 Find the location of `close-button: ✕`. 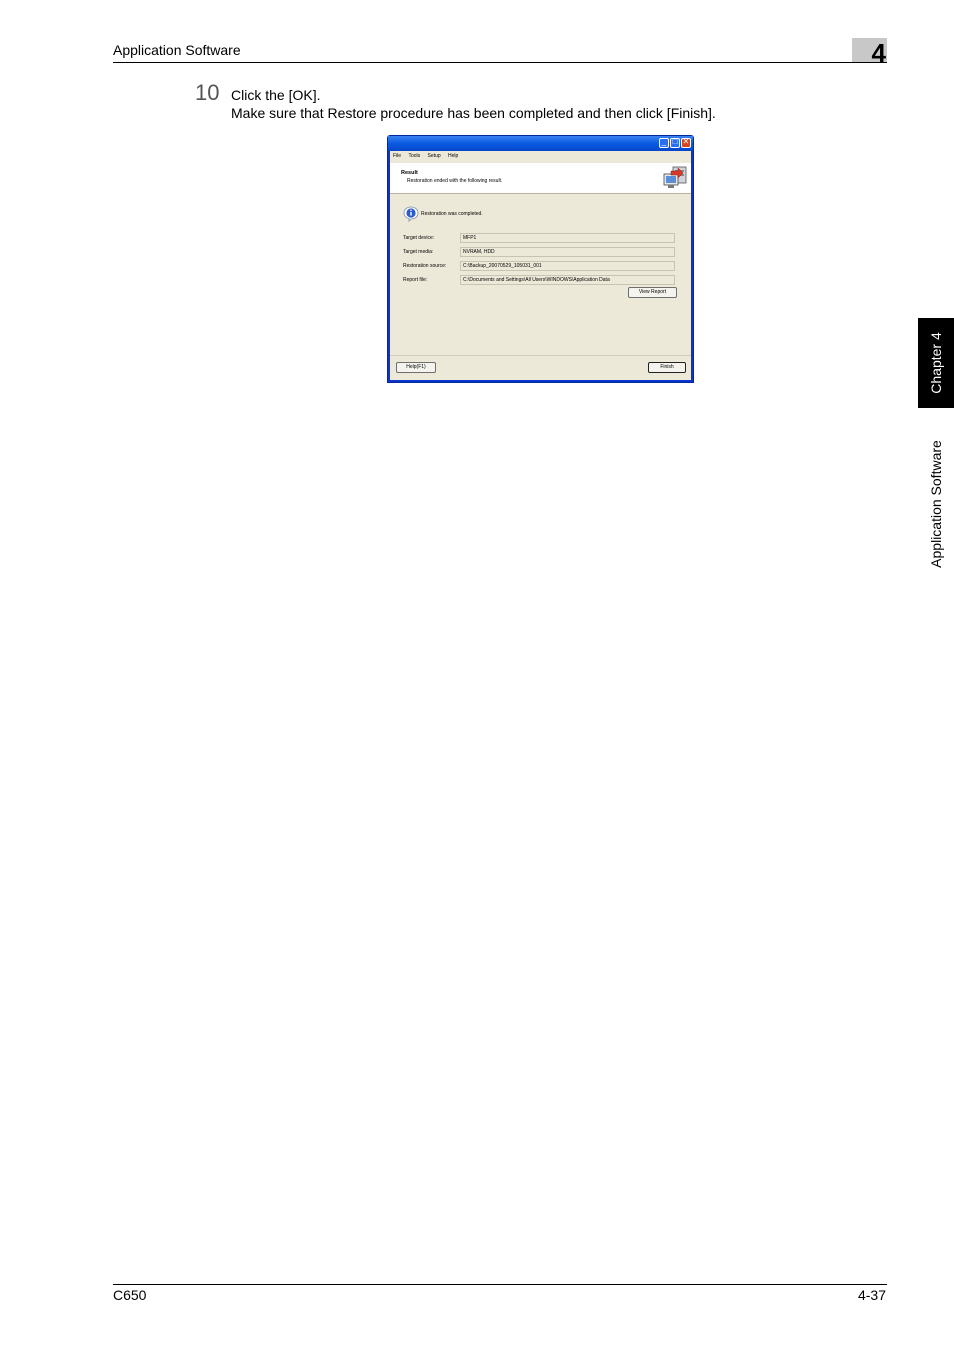

close-button: ✕ is located at coordinates (686, 142).